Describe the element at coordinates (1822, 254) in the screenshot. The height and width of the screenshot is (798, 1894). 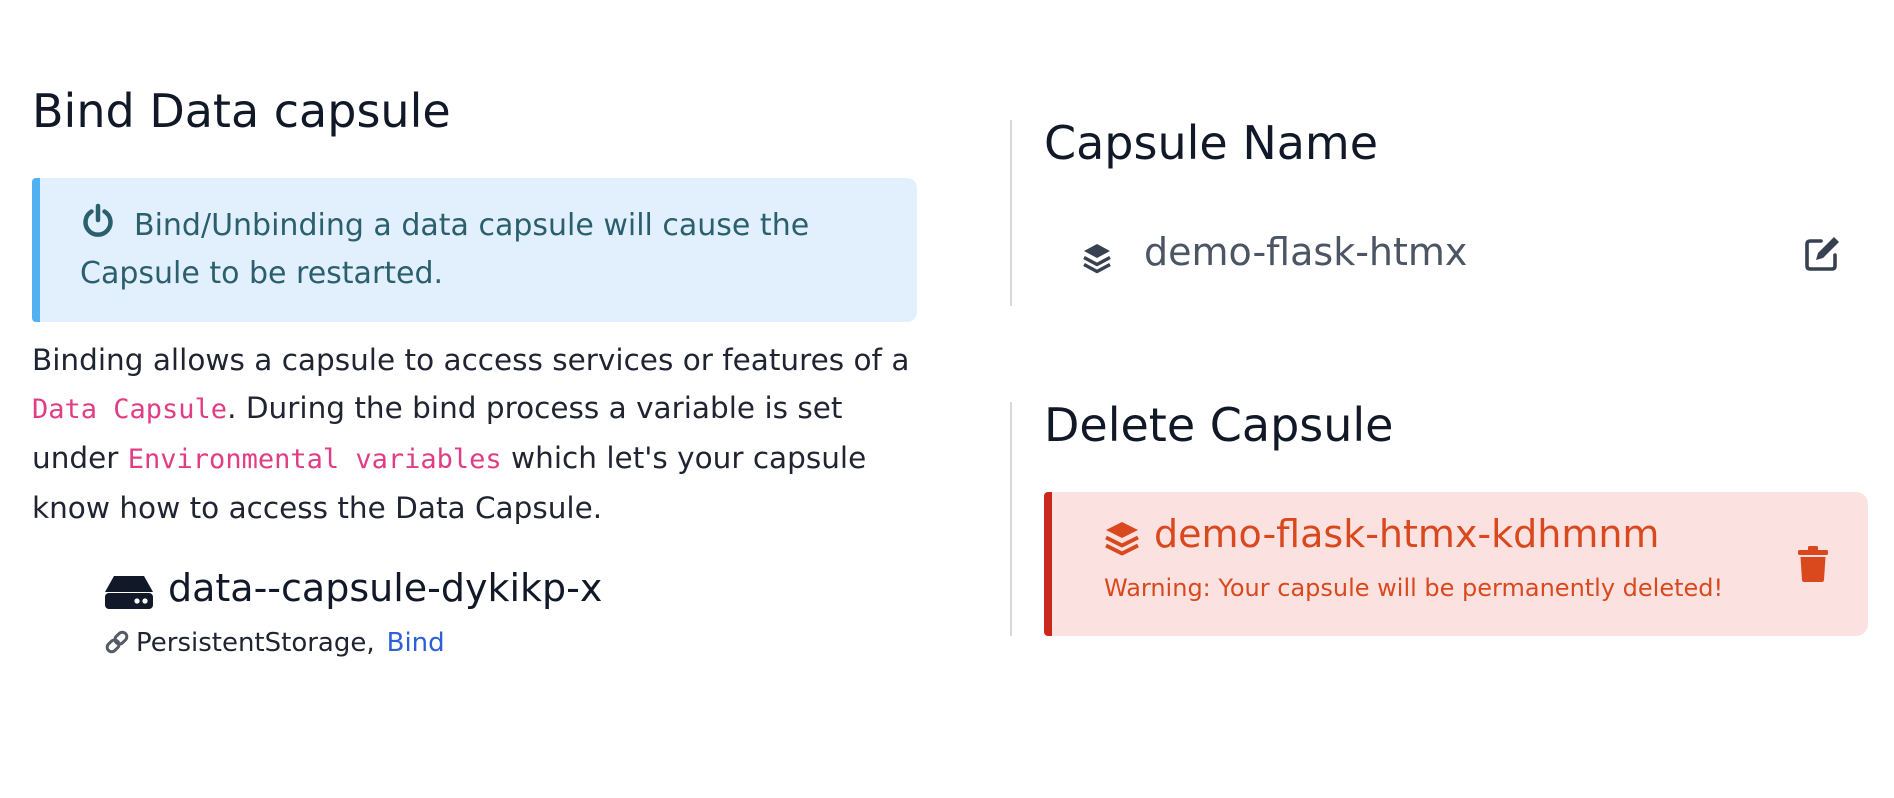
I see `edit-icon` at that location.